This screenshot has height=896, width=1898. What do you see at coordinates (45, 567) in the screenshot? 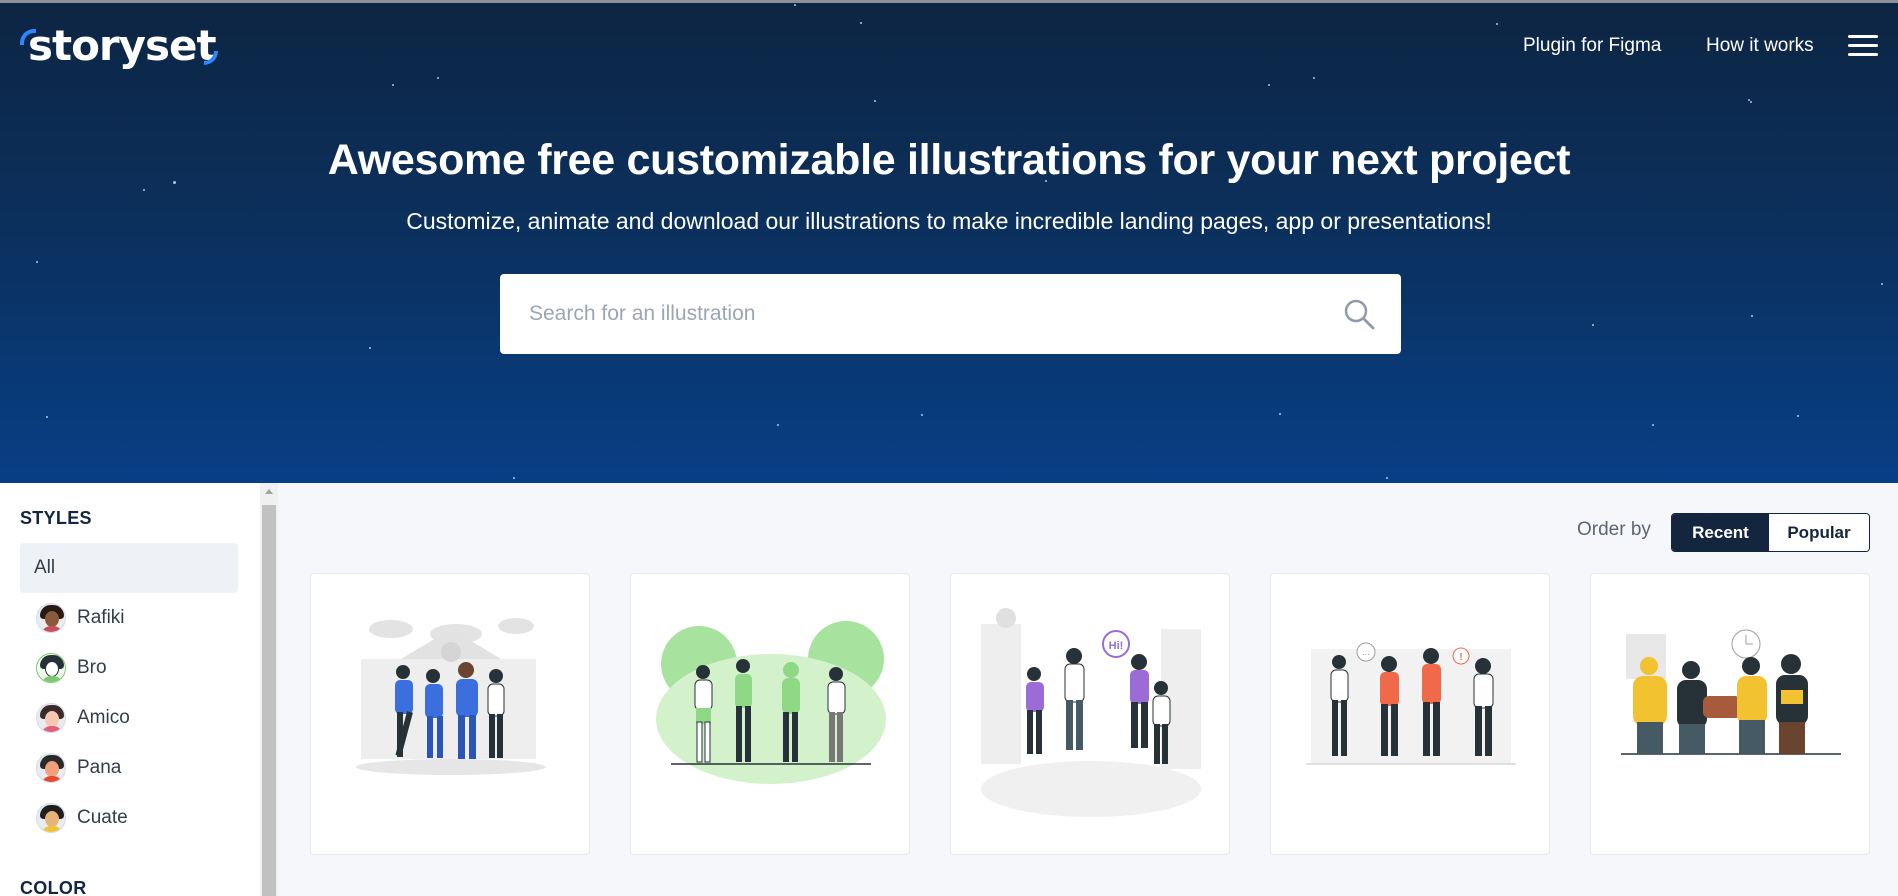
I see `style-label: All` at bounding box center [45, 567].